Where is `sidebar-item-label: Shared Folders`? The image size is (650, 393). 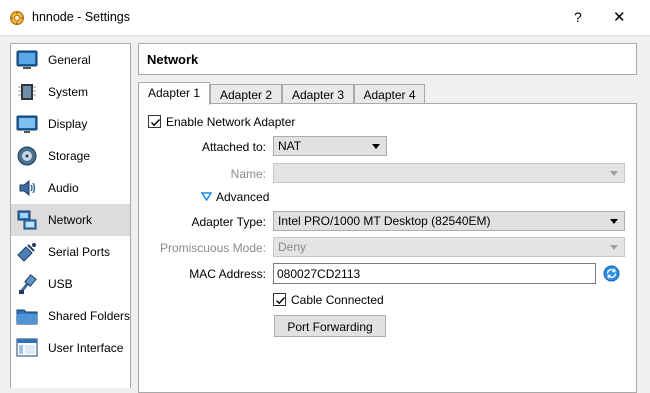 sidebar-item-label: Shared Folders is located at coordinates (89, 316).